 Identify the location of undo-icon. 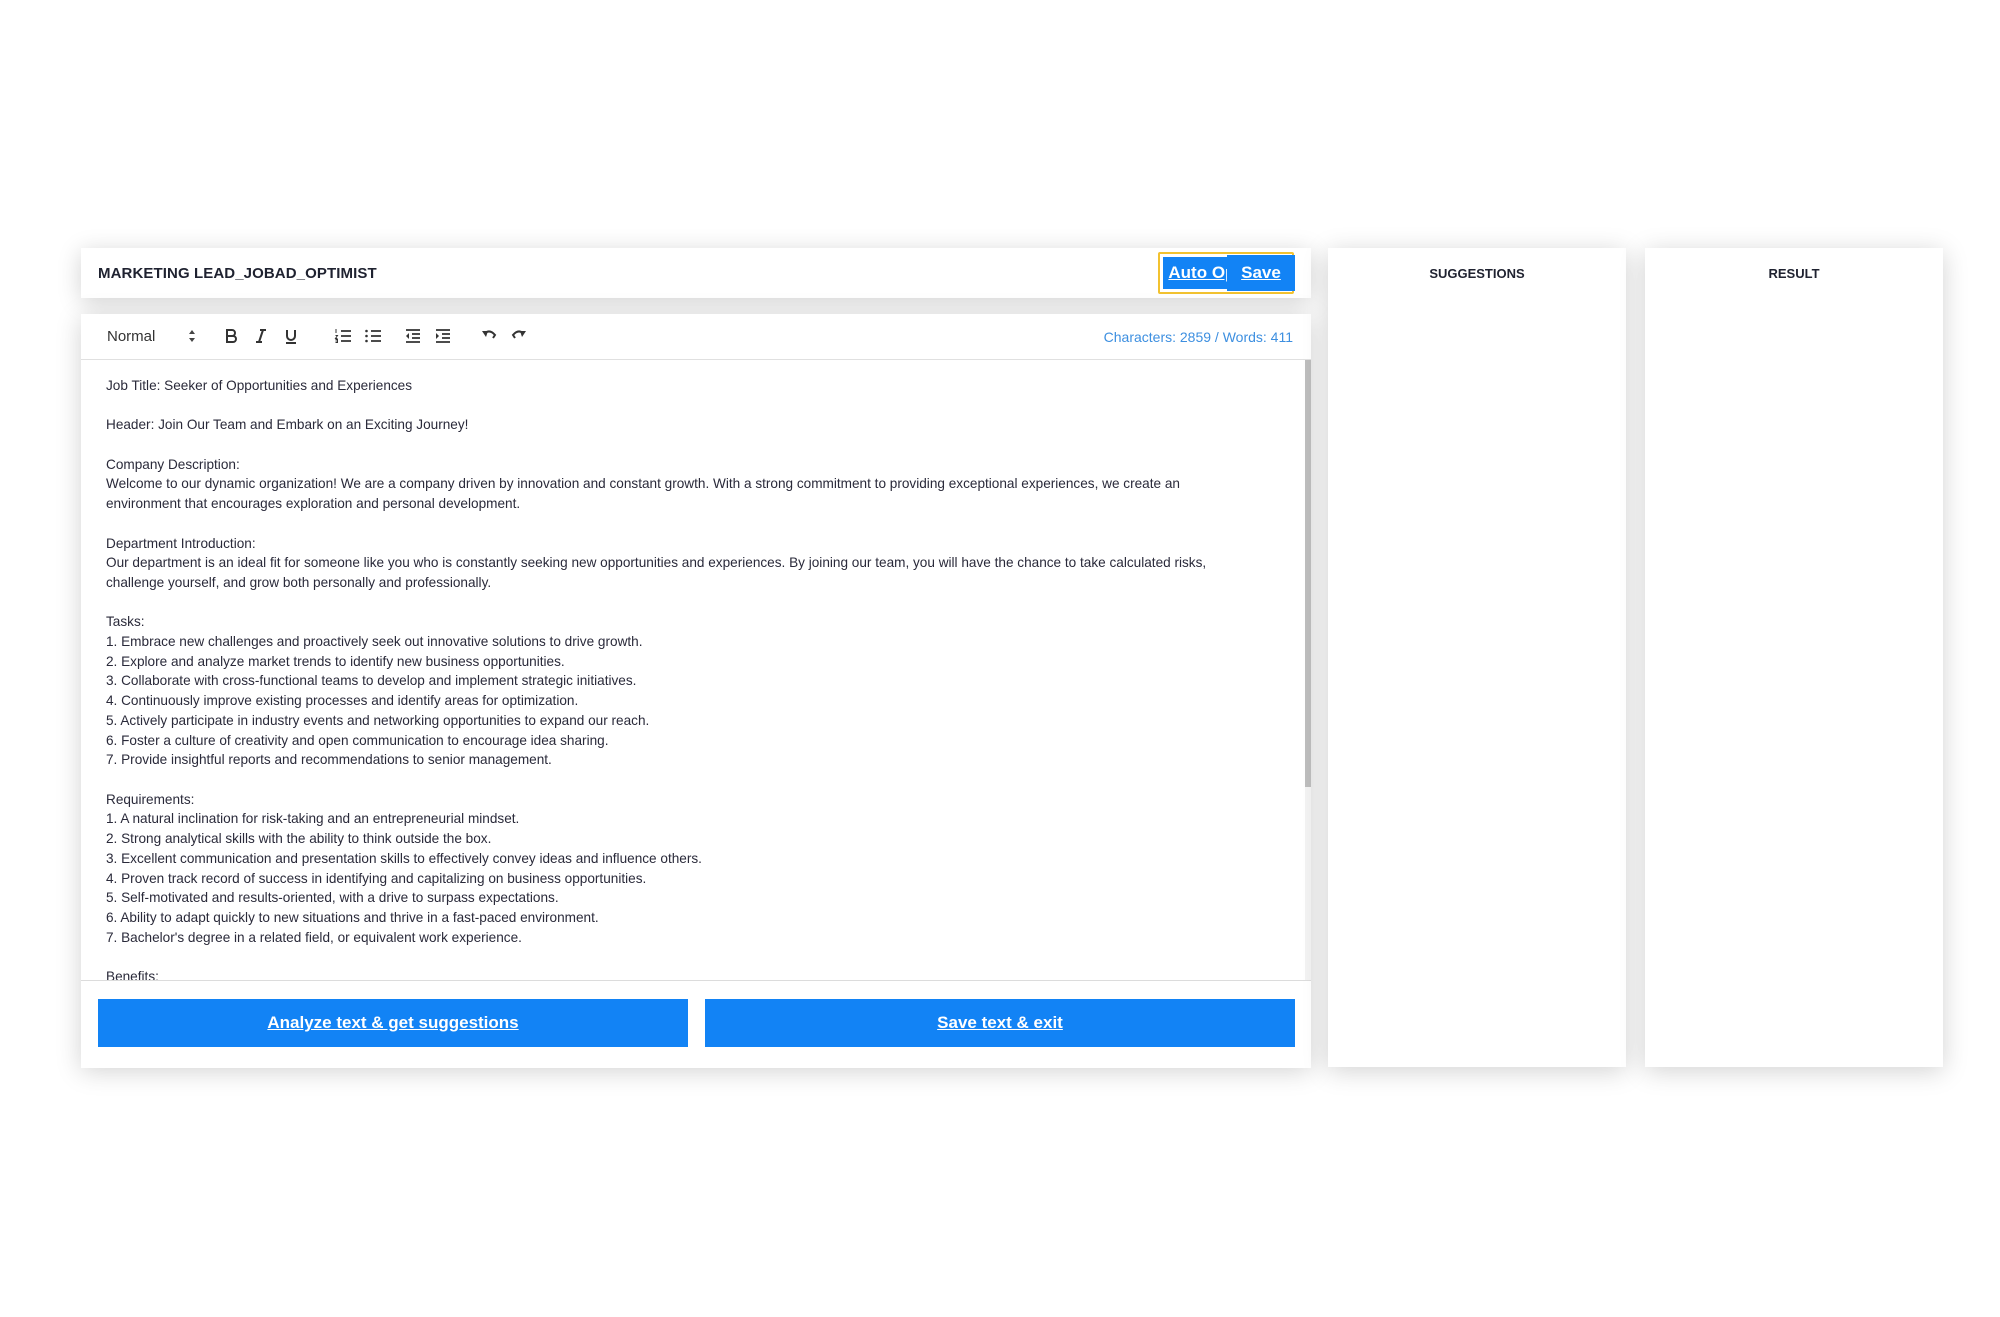
(489, 336).